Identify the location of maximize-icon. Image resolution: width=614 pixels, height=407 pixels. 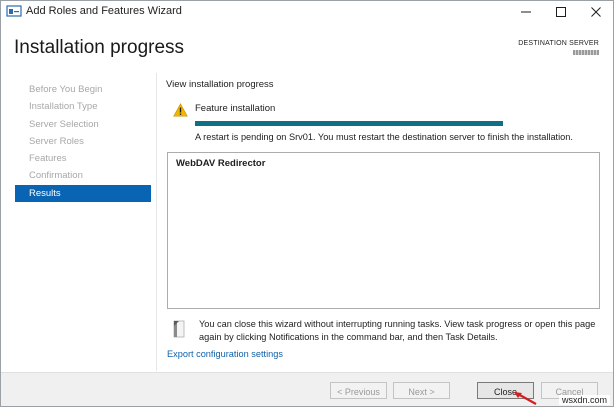
(561, 11).